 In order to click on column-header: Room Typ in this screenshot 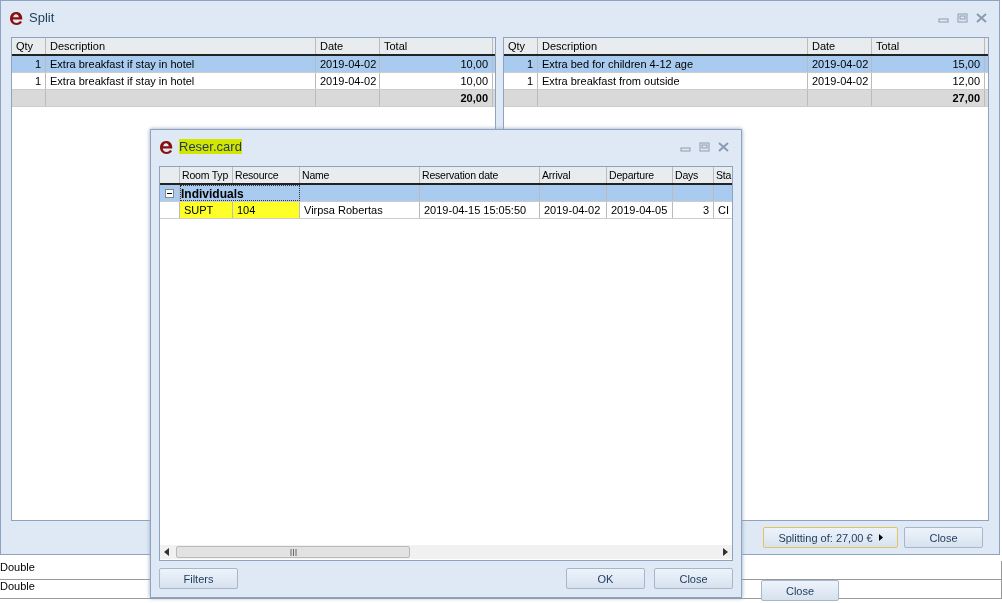, I will do `click(206, 175)`.